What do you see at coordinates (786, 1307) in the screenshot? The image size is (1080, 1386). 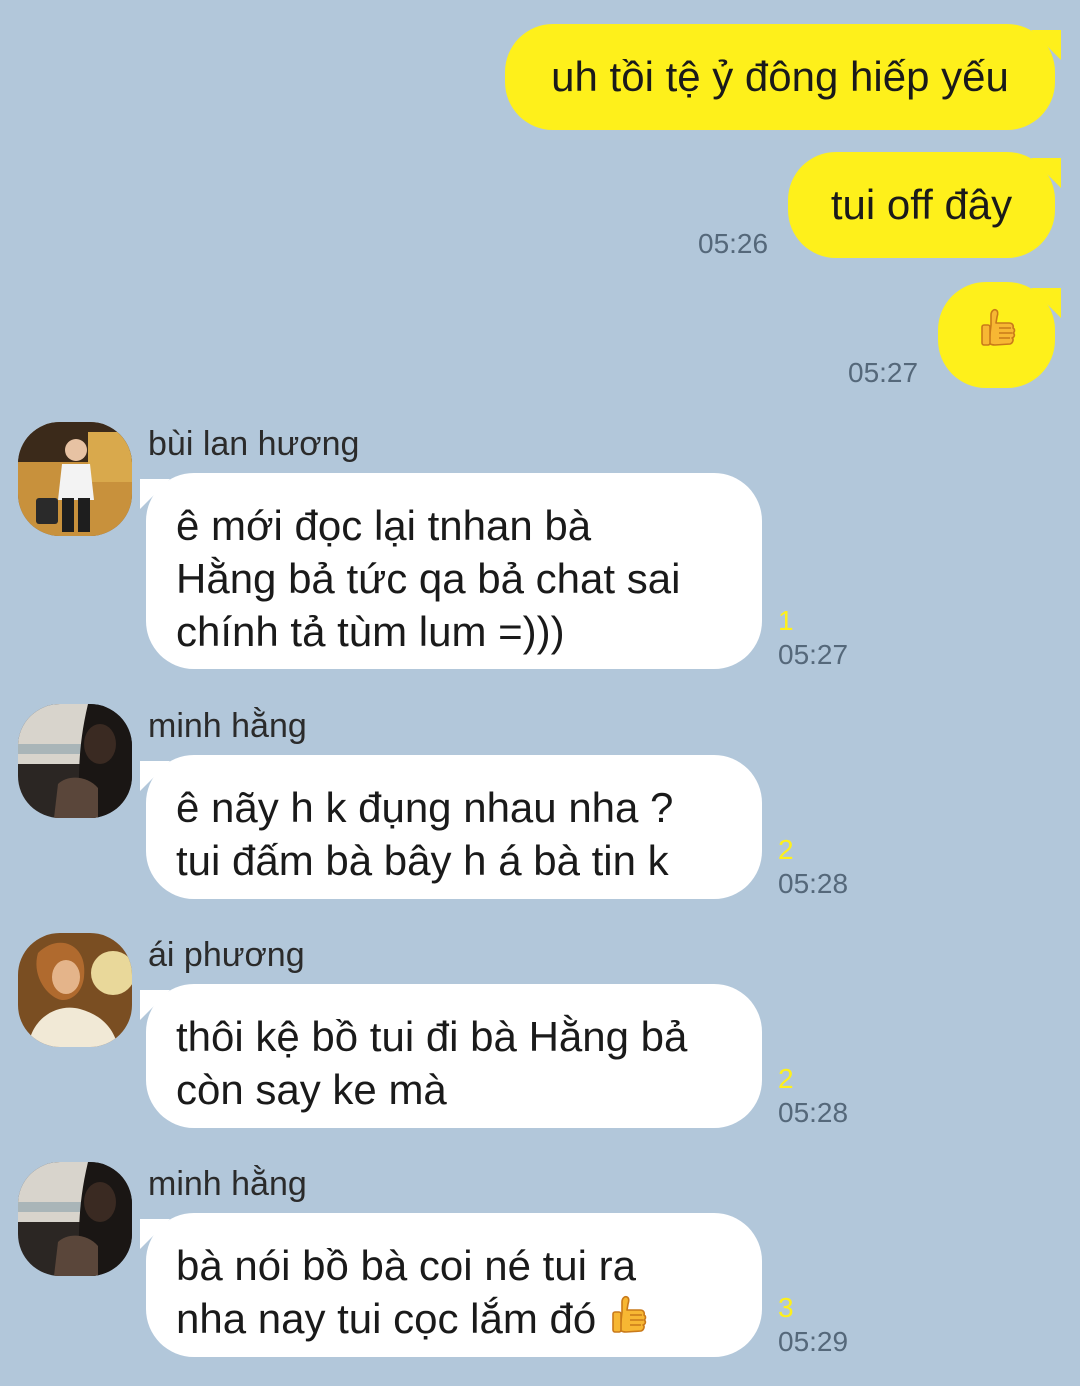 I see `unread-count: 3` at bounding box center [786, 1307].